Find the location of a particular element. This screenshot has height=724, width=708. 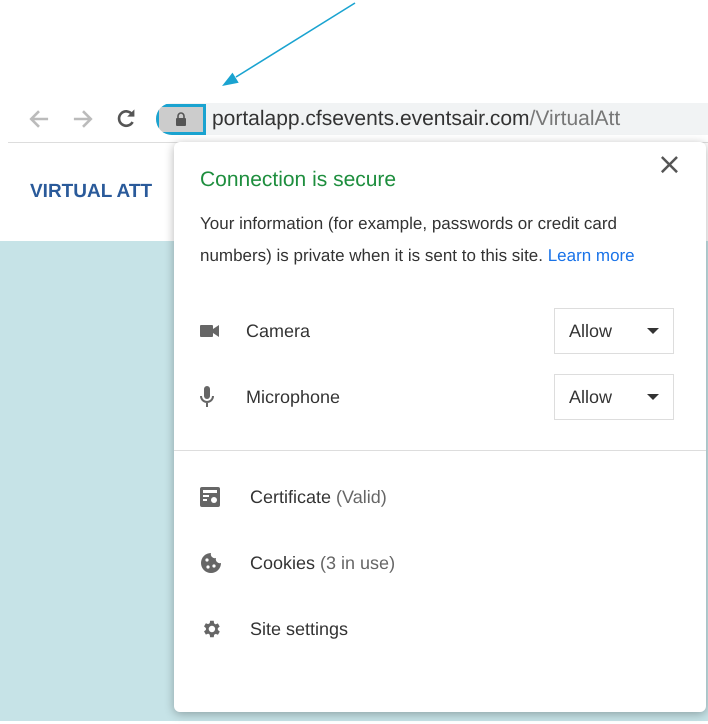

url-host: portalapp.cfsevents.eventsair.com is located at coordinates (371, 118).